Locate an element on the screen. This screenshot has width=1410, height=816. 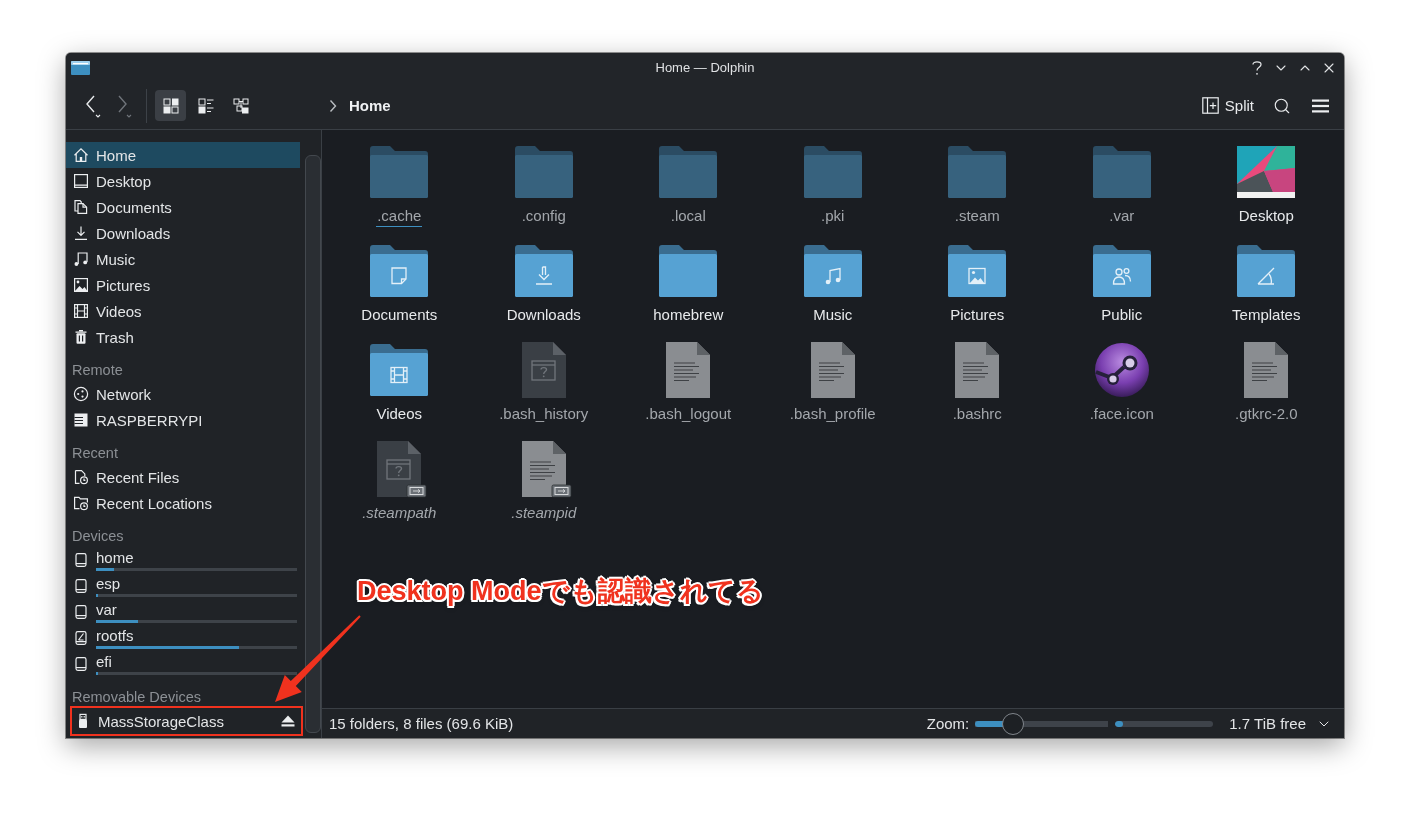
sidebar-item: rootfs is located at coordinates (183, 638).